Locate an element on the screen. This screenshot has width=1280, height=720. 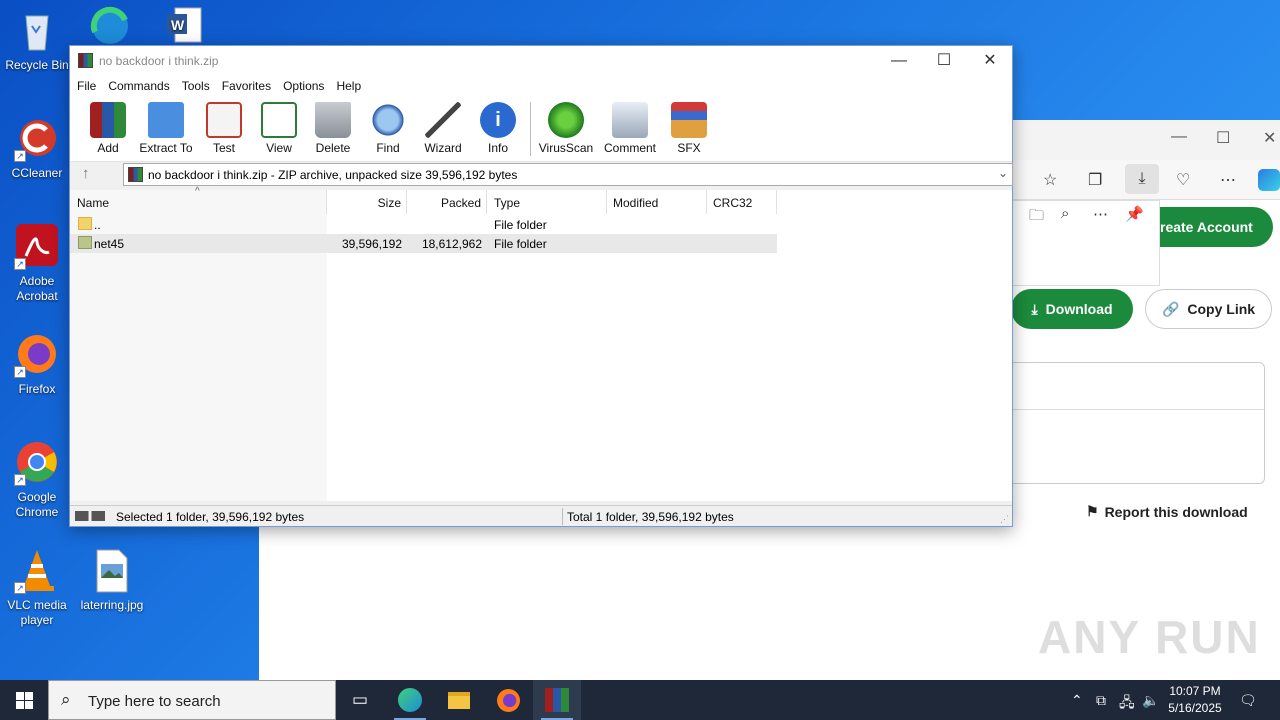
row-name: net45 is located at coordinates (109, 244).